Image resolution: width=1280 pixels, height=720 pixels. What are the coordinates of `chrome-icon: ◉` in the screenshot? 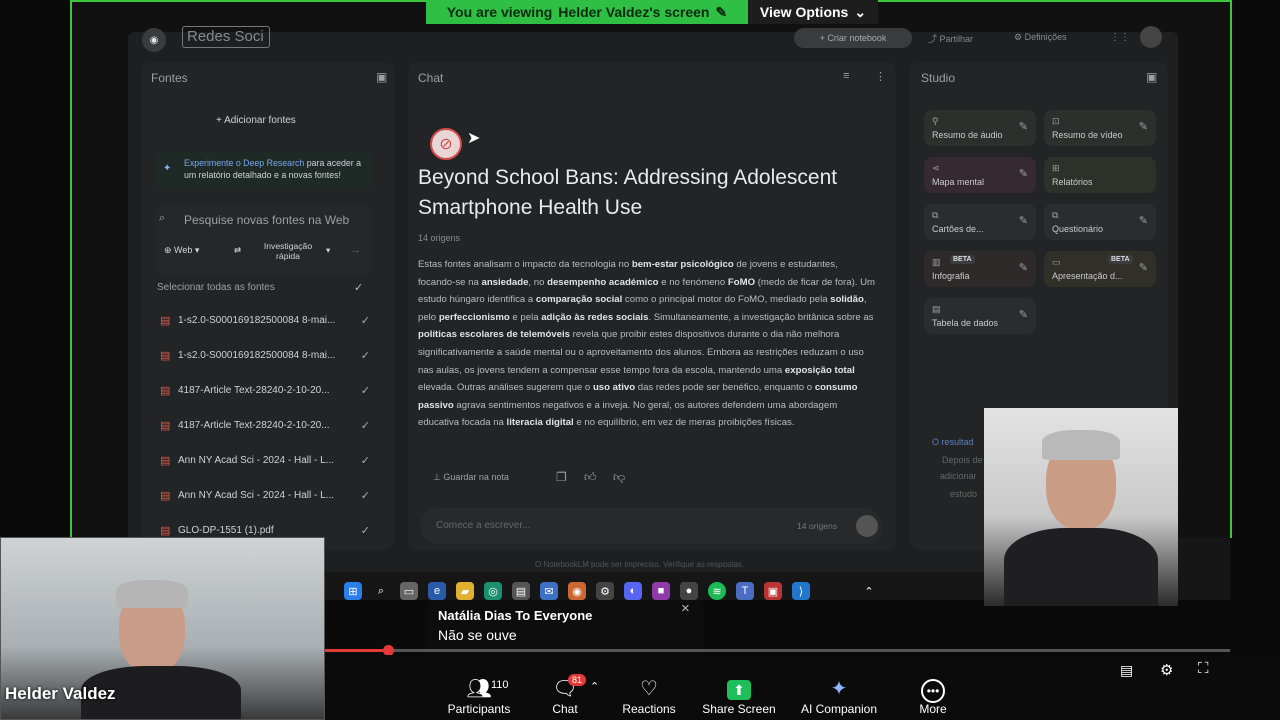 It's located at (577, 591).